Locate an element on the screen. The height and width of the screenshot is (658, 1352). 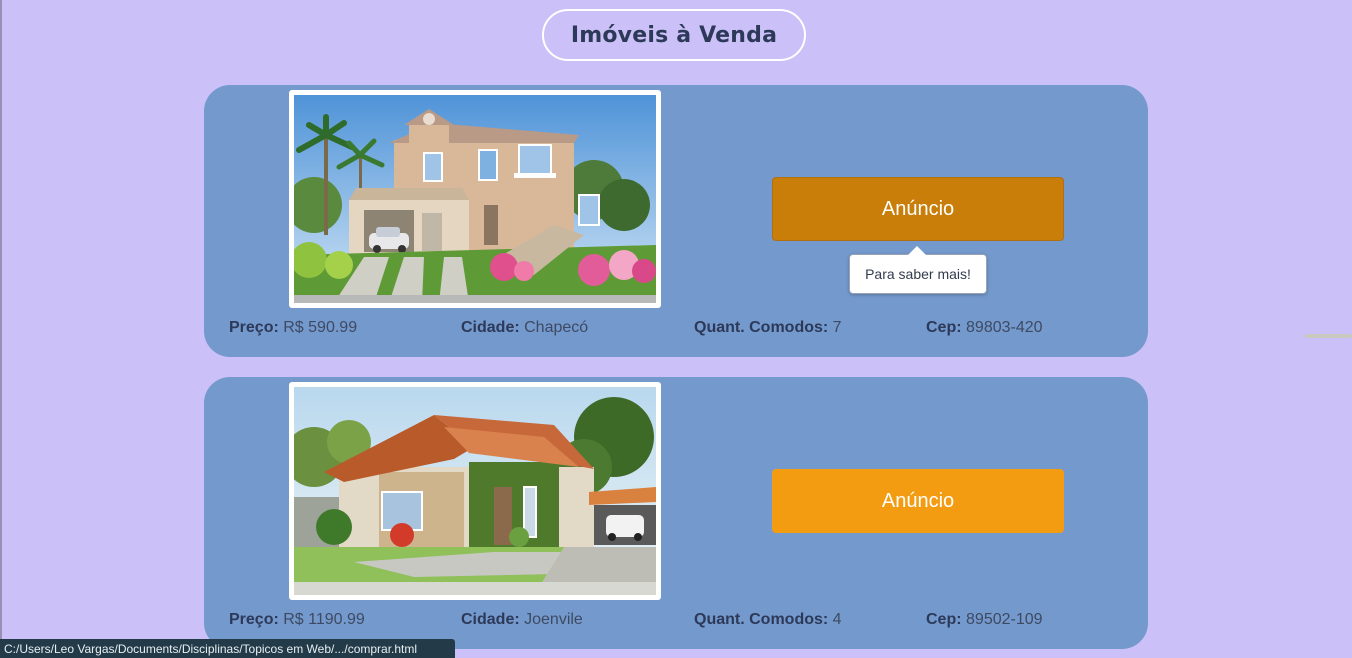
city-value: Chapecó is located at coordinates (556, 327).